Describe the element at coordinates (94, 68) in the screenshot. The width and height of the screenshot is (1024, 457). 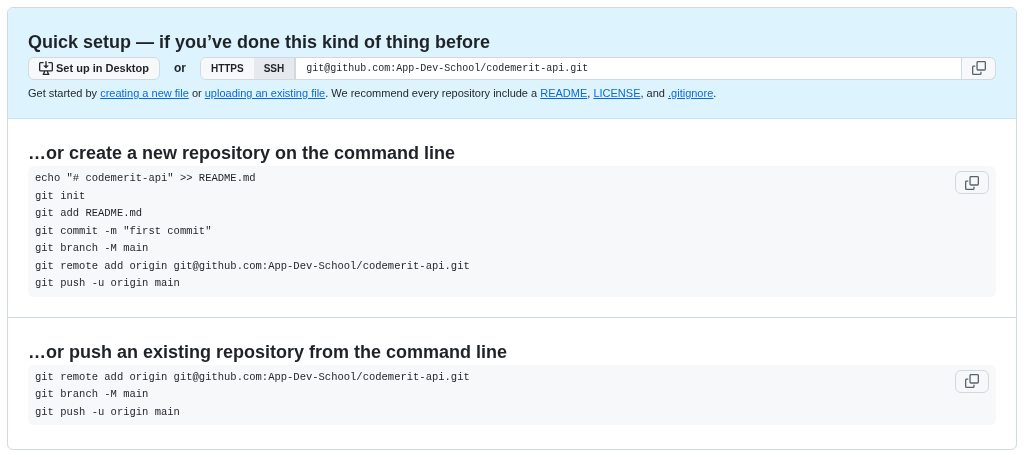
I see `desktop-button: Set up in Desktop` at that location.